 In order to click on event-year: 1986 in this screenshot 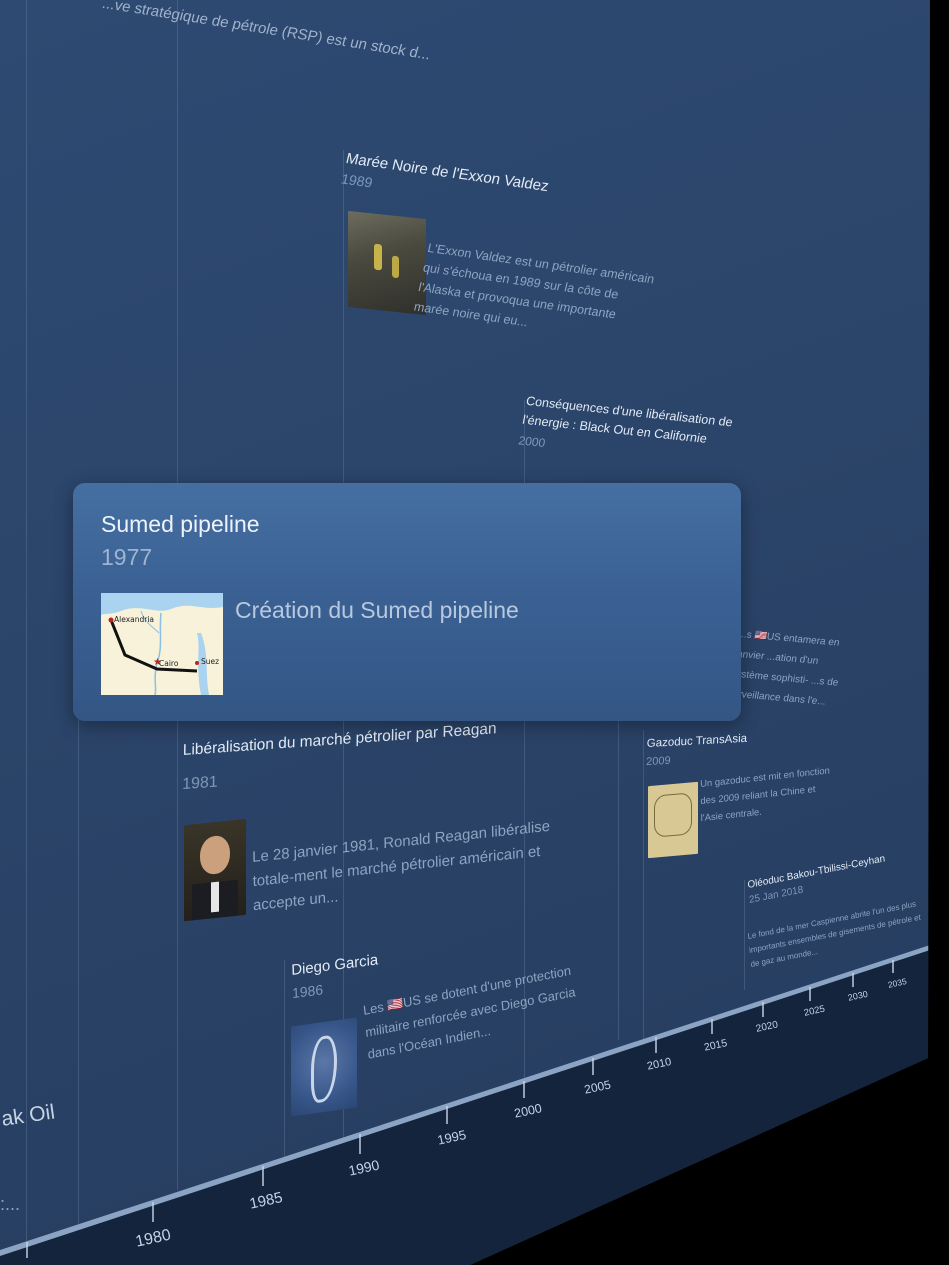, I will do `click(307, 991)`.